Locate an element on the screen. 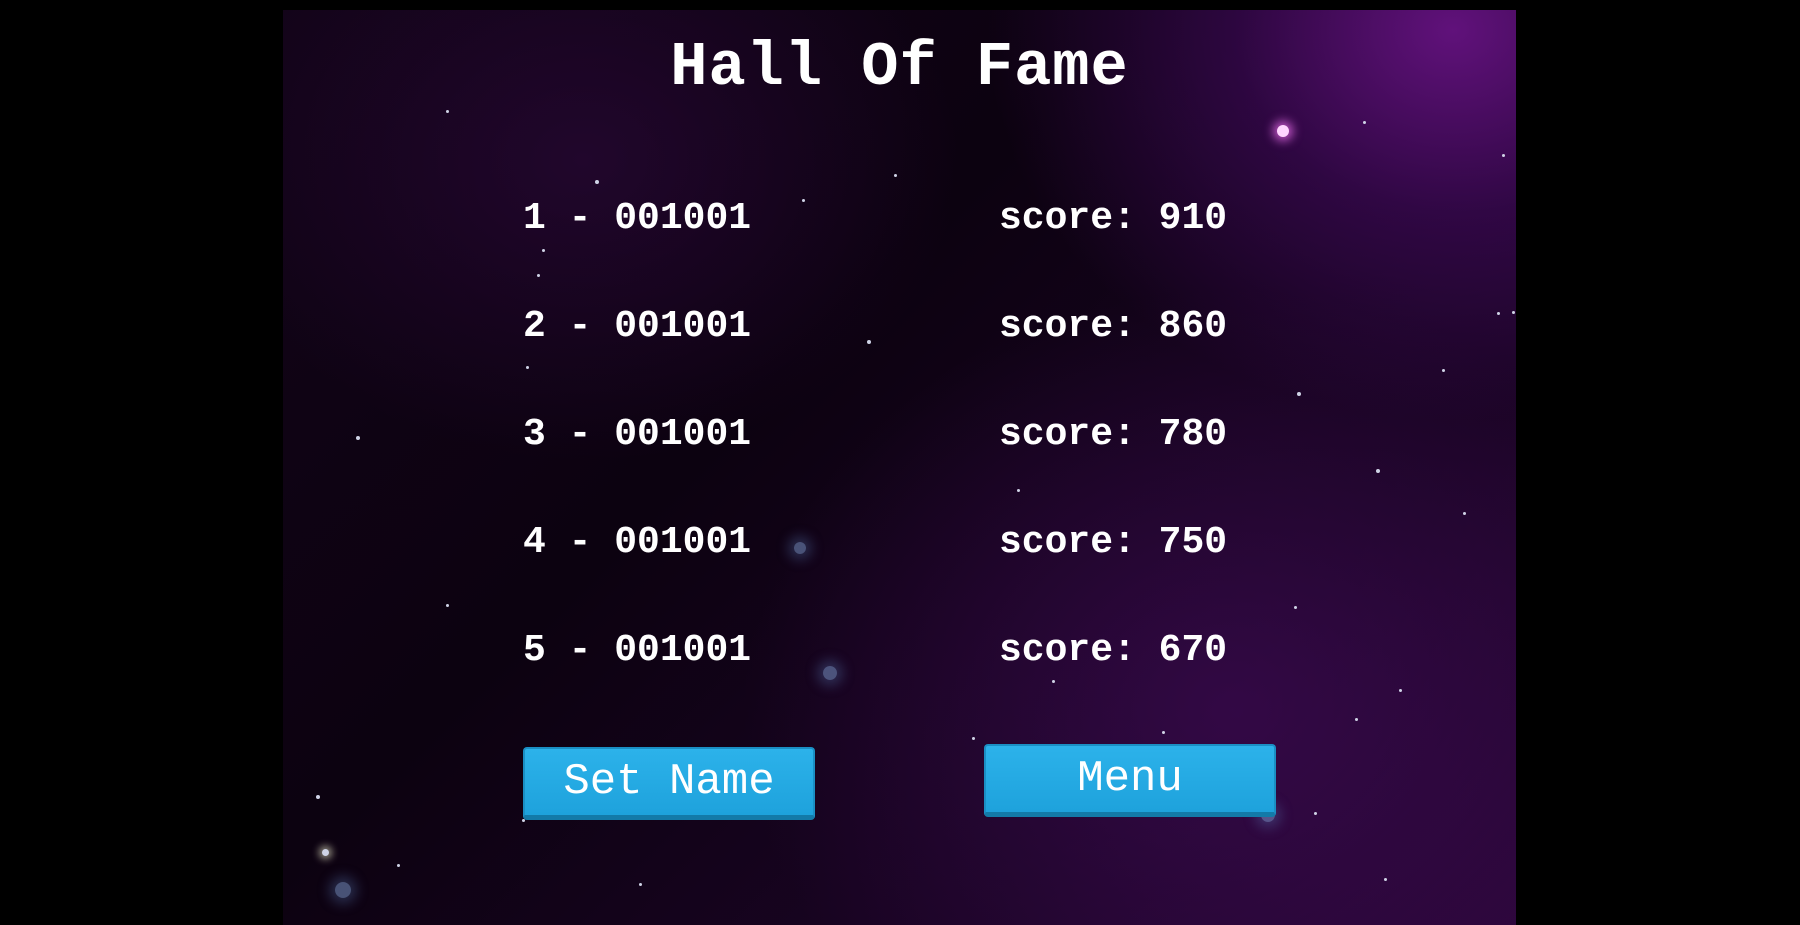 The height and width of the screenshot is (925, 1800). score-entry: score: 780 is located at coordinates (1113, 435).